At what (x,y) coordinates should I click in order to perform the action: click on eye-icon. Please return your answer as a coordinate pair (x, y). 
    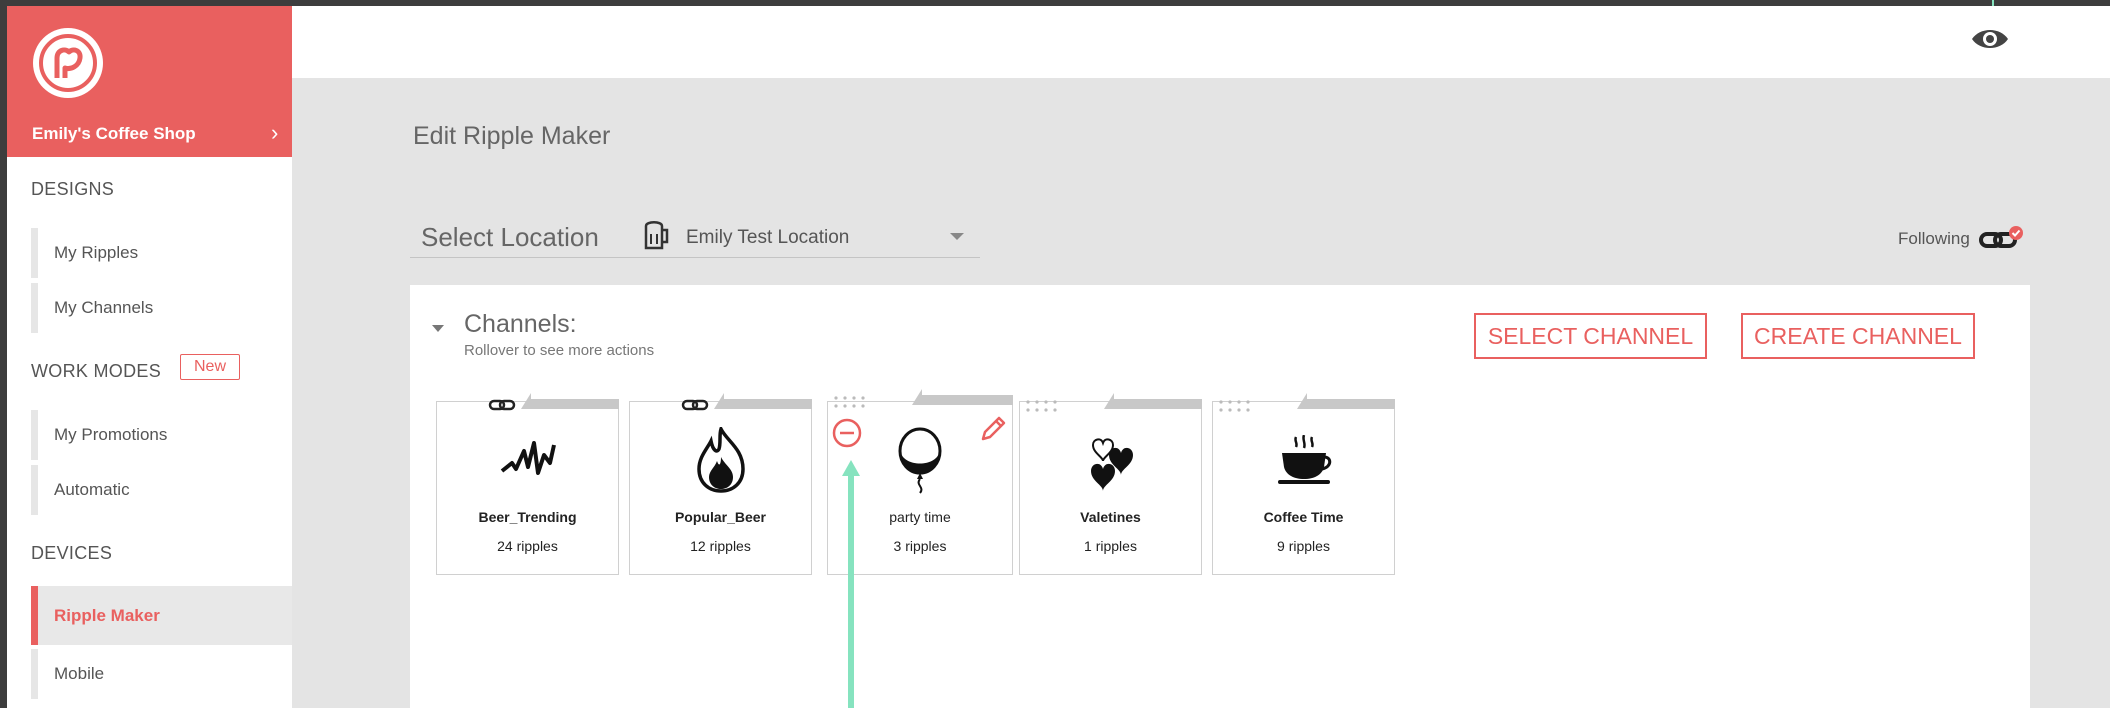
    Looking at the image, I should click on (1990, 39).